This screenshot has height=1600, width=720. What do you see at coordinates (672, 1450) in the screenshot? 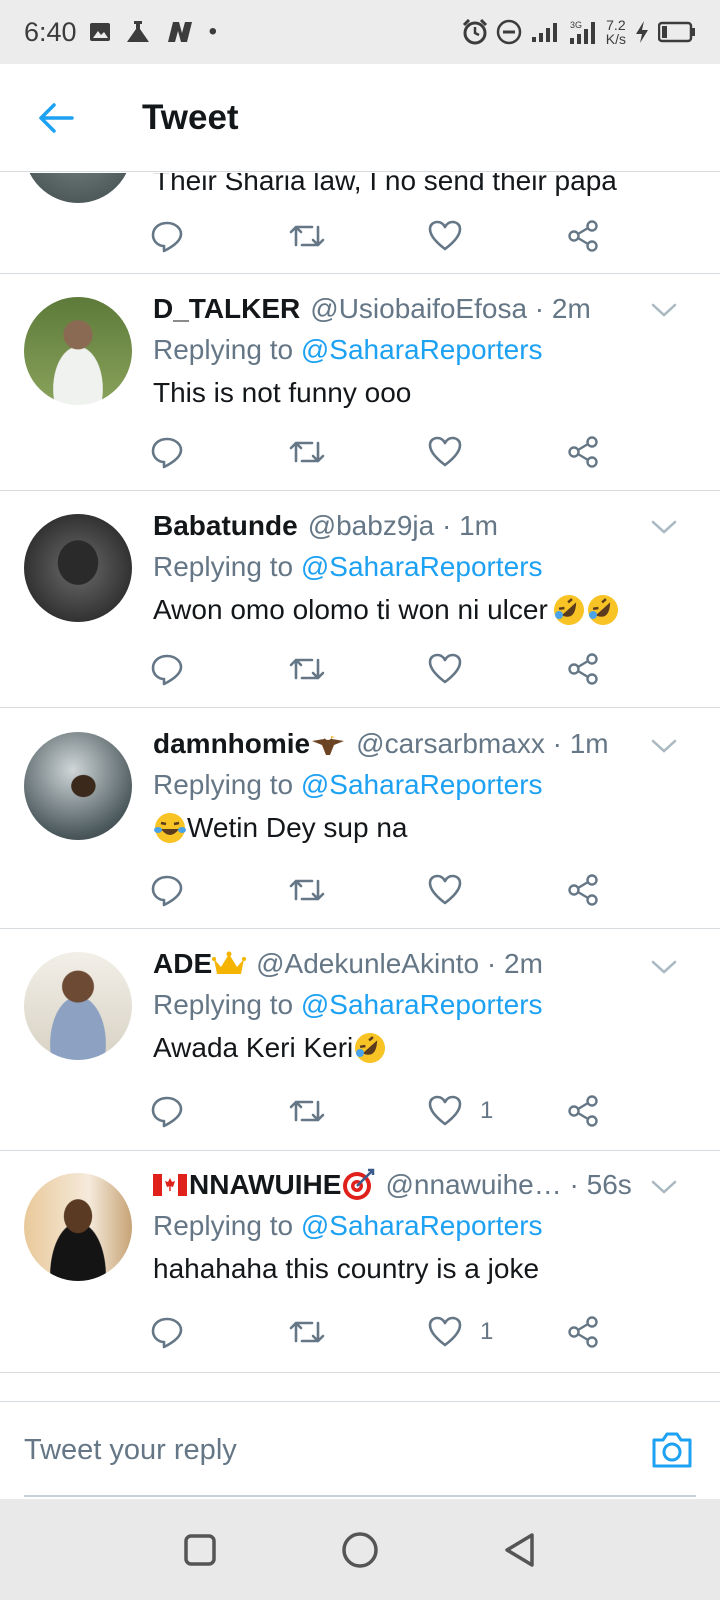
I see `camera-icon` at bounding box center [672, 1450].